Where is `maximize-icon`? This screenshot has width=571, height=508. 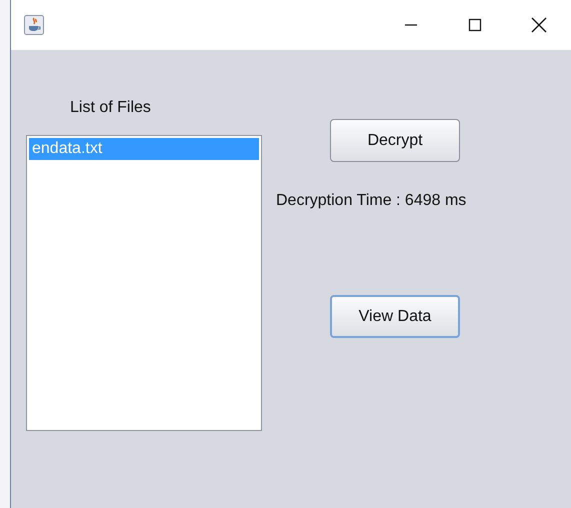
maximize-icon is located at coordinates (475, 25).